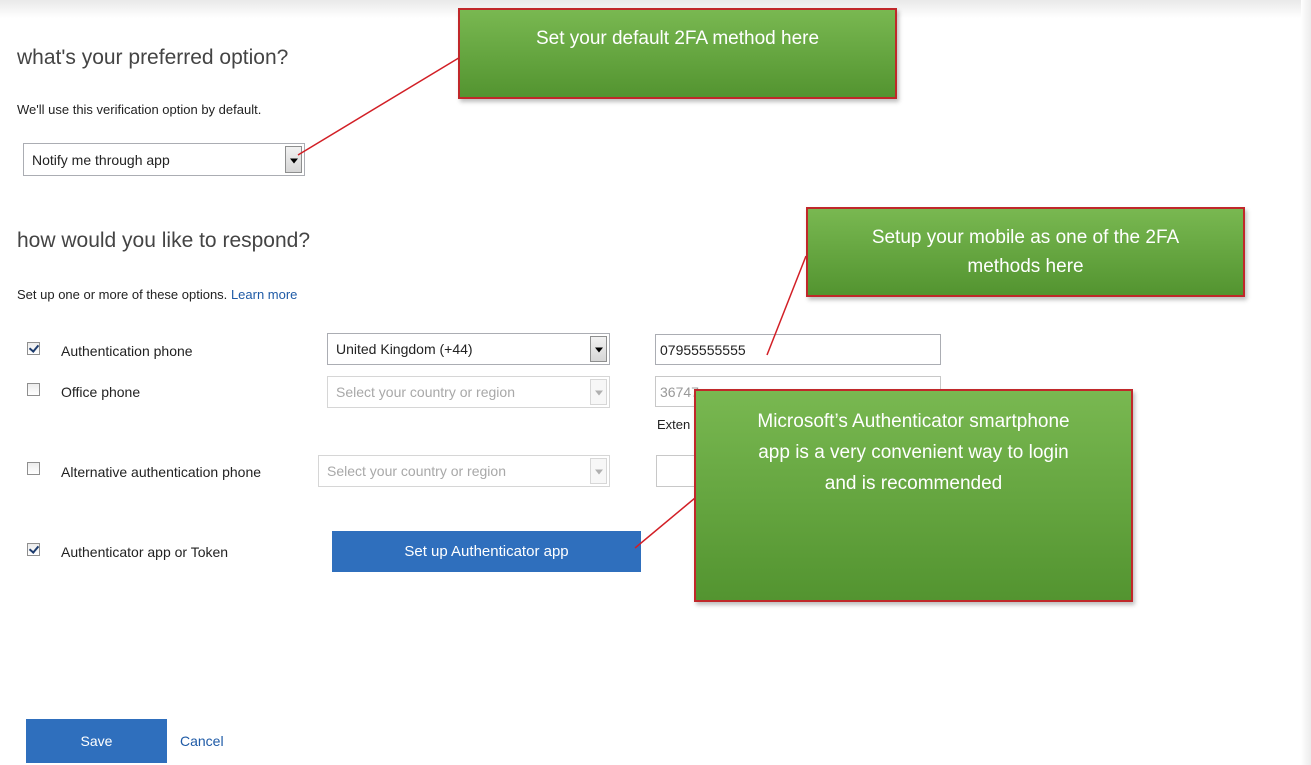 The height and width of the screenshot is (765, 1311). What do you see at coordinates (786, 305) in the screenshot?
I see `leader-line-mobile` at bounding box center [786, 305].